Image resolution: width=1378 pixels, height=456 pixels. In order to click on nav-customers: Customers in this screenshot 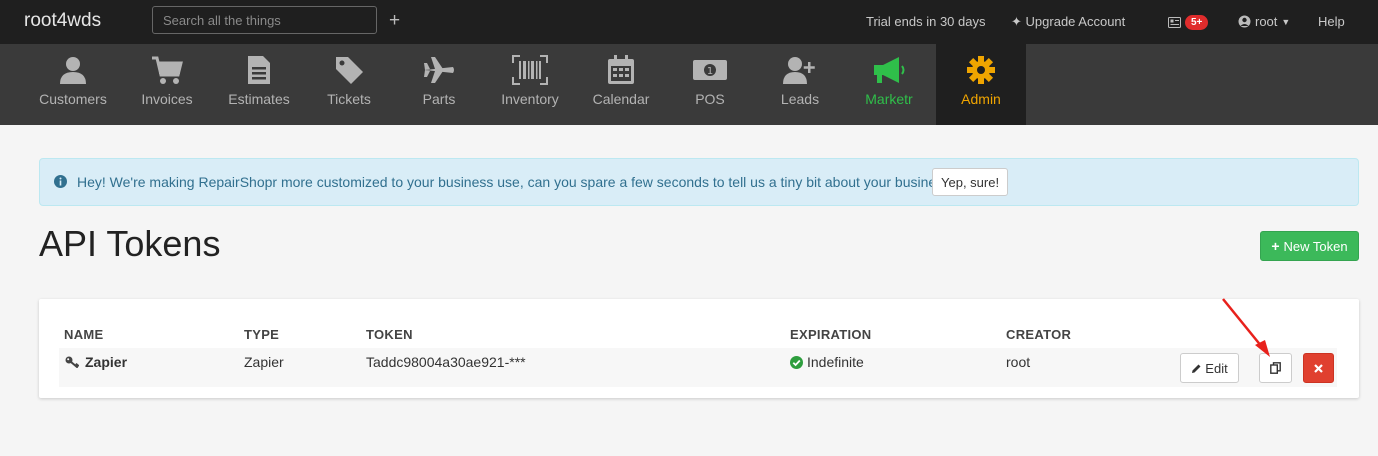, I will do `click(73, 84)`.